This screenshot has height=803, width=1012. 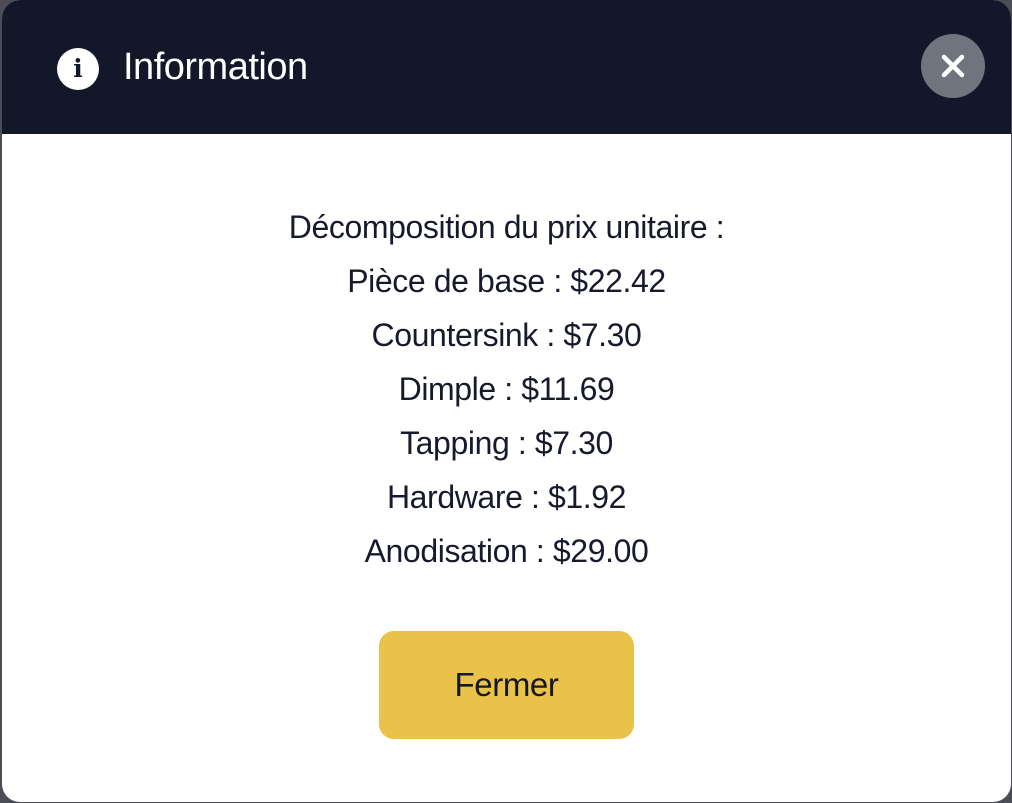 I want to click on price-line-tapping: Tapping : $7.30, so click(x=506, y=443).